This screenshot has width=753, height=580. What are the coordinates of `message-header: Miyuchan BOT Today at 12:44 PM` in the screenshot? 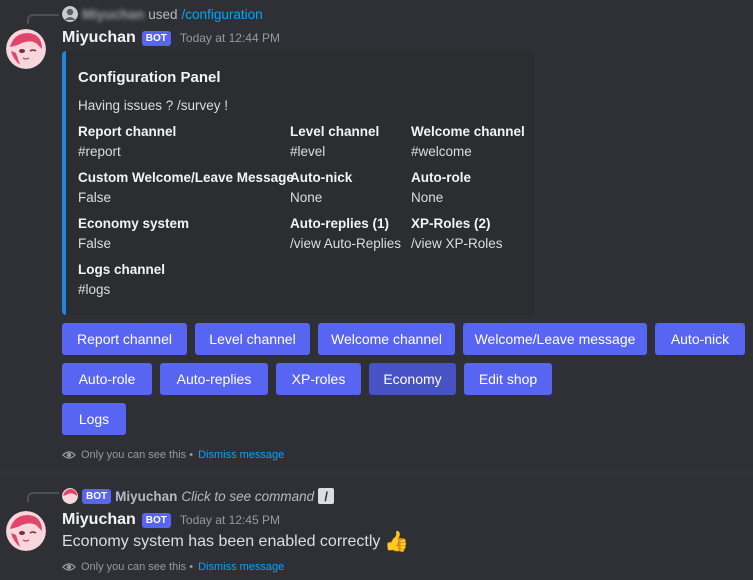 It's located at (171, 38).